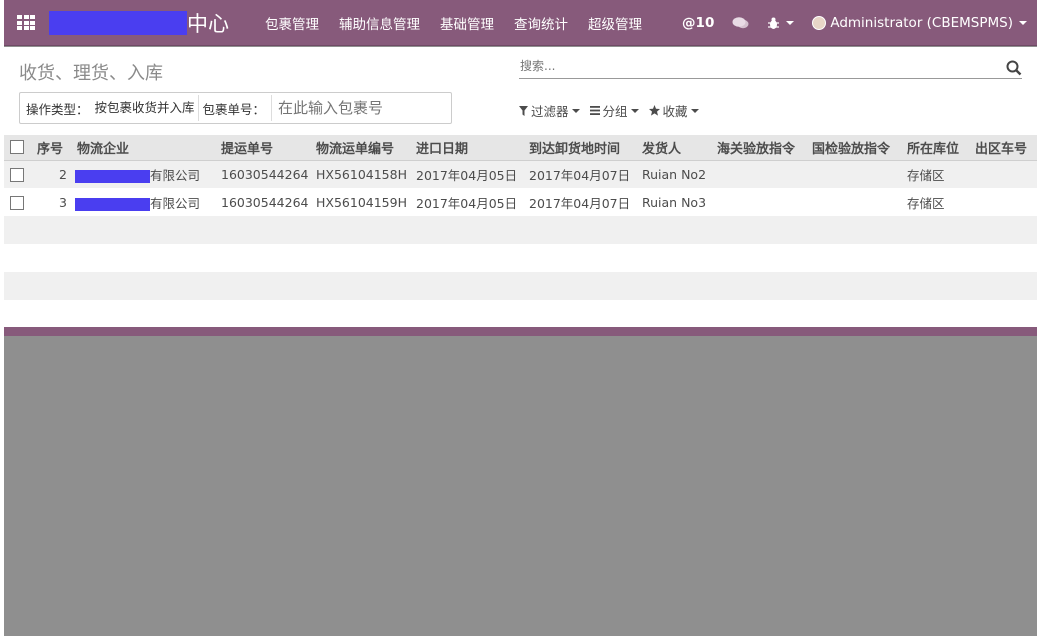 Image resolution: width=1037 pixels, height=636 pixels. I want to click on column-header: 物流运单编号, so click(364, 148).